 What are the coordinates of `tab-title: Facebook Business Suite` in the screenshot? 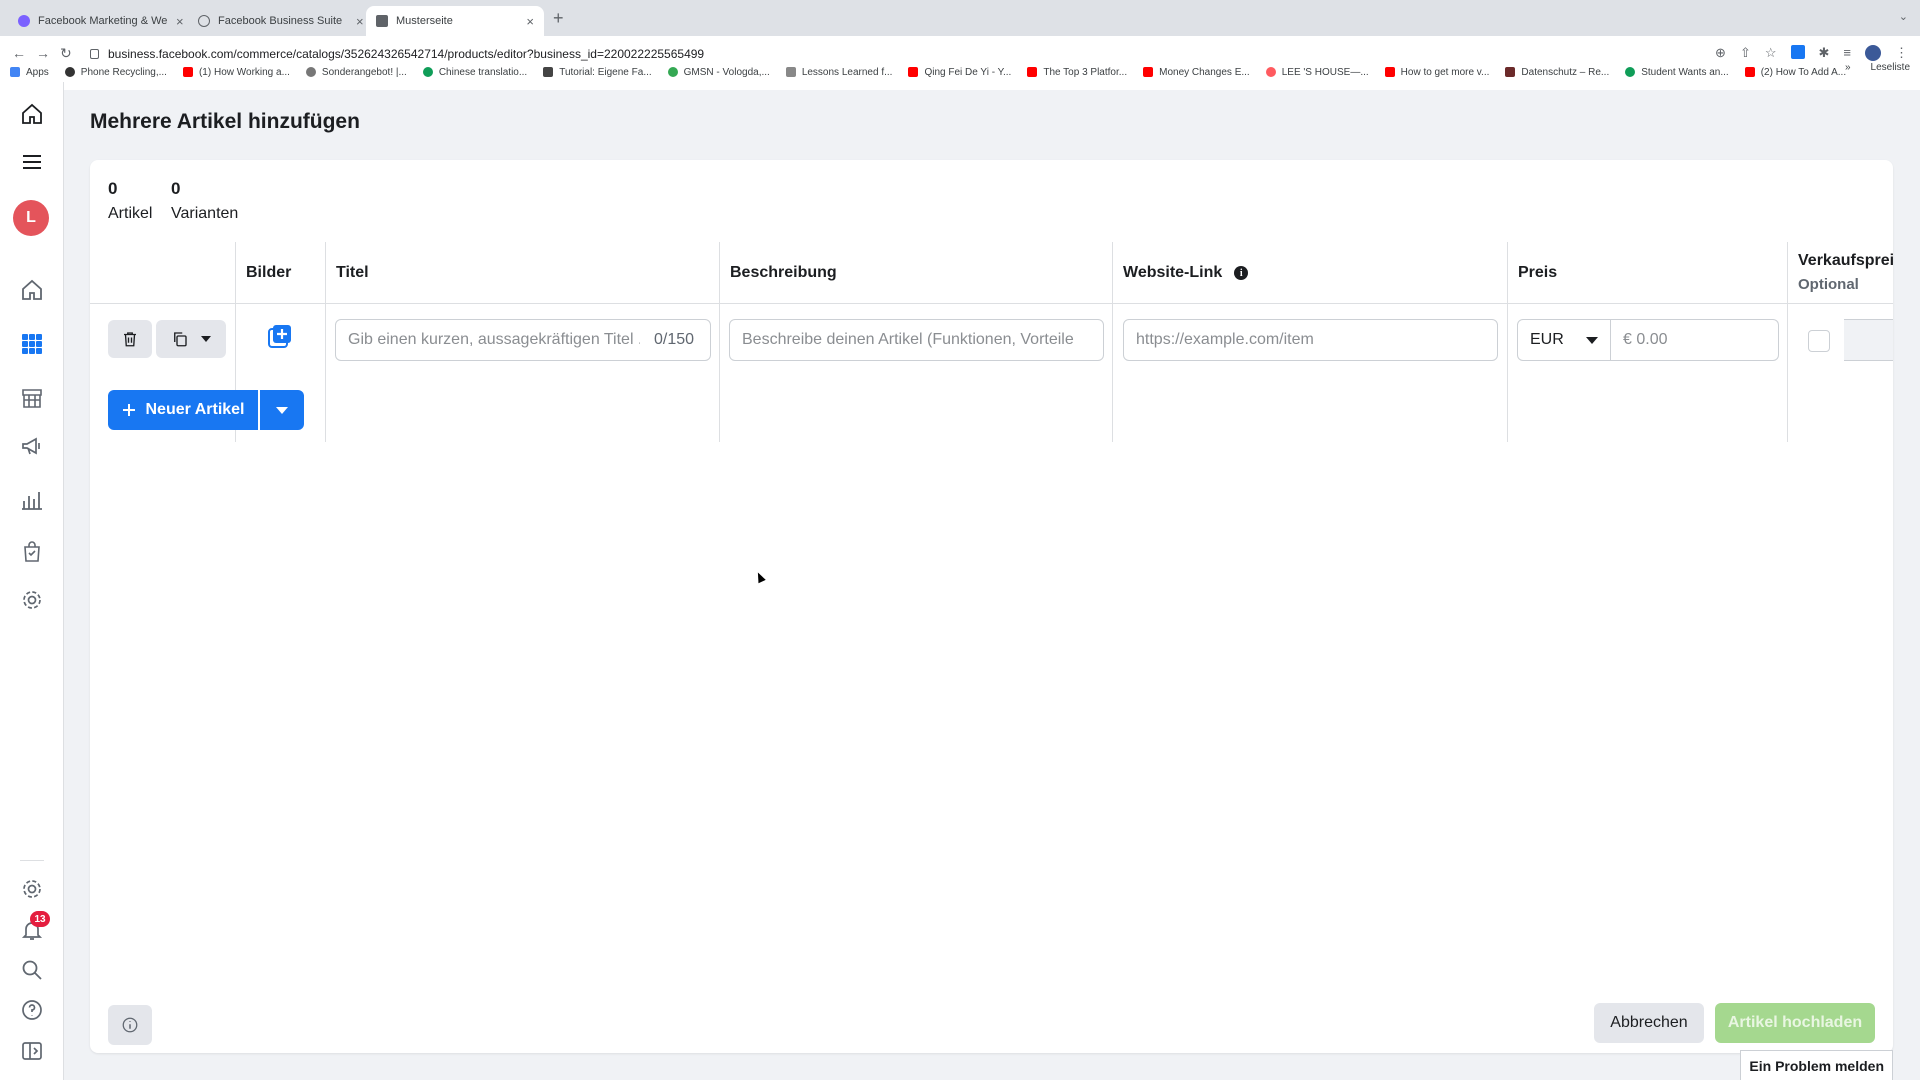 It's located at (280, 21).